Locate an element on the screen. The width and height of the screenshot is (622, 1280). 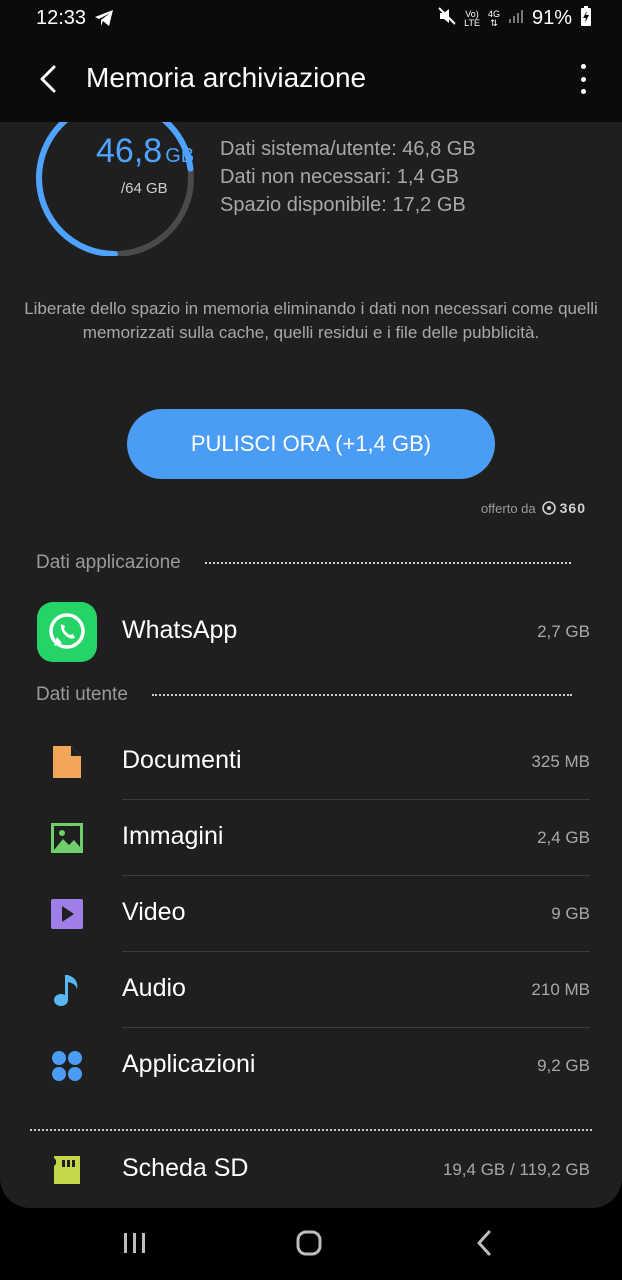
category-name: Audio is located at coordinates (154, 988).